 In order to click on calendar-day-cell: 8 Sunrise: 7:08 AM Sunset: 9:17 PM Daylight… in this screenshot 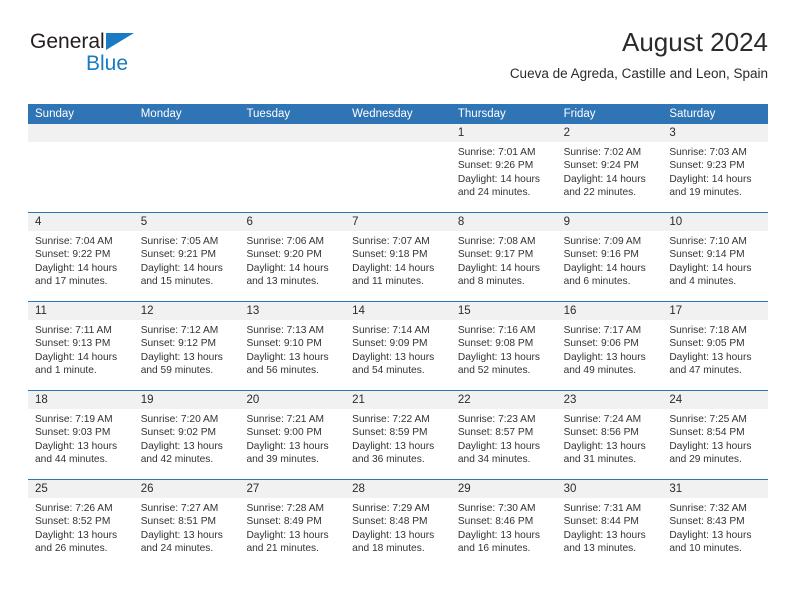, I will do `click(503, 257)`.